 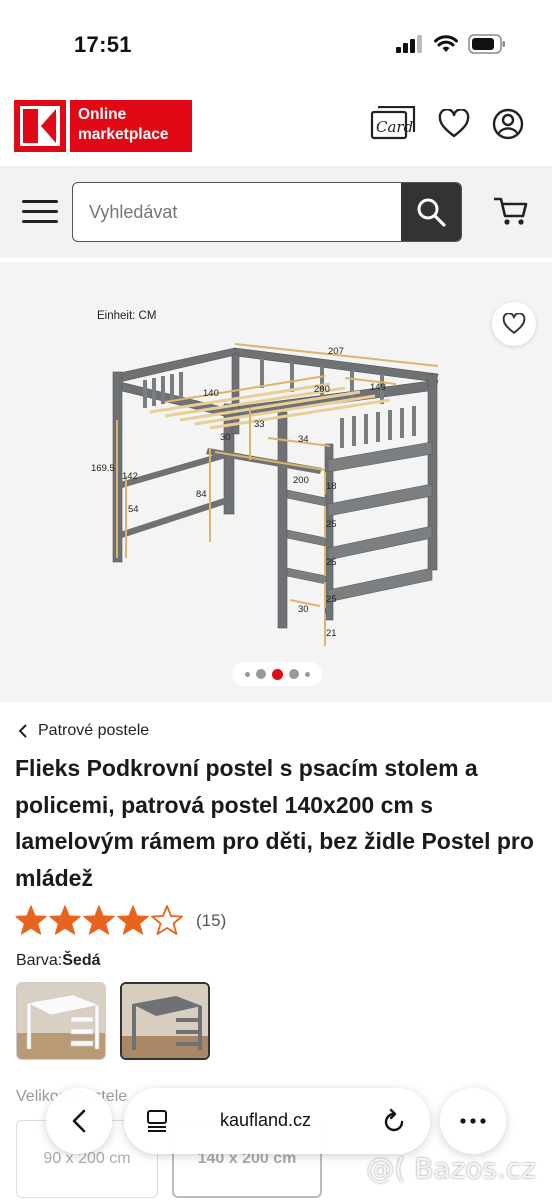 What do you see at coordinates (336, 351) in the screenshot?
I see `dimension-label: 207` at bounding box center [336, 351].